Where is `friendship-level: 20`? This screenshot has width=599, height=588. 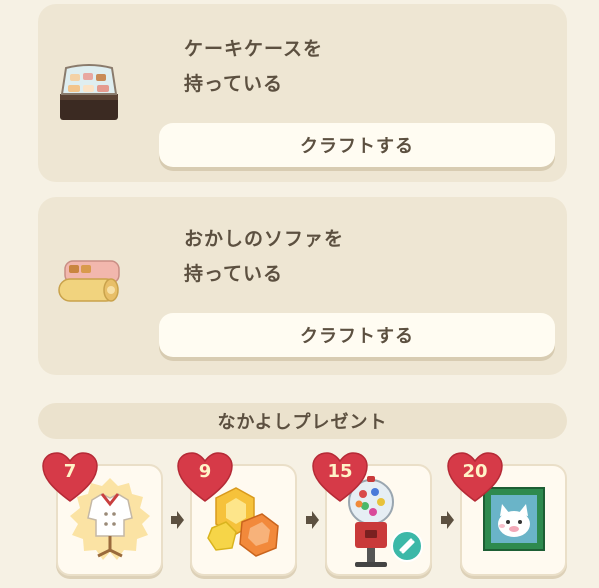
friendship-level: 20 is located at coordinates (475, 471).